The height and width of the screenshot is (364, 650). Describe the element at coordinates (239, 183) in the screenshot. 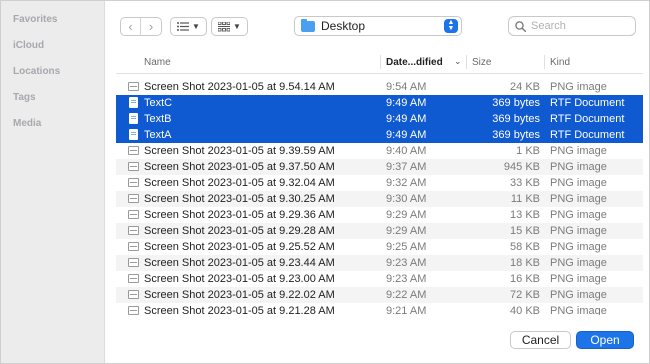

I see `file-name: Screen Shot 2023-01-05 at 9.32.04 AM` at that location.